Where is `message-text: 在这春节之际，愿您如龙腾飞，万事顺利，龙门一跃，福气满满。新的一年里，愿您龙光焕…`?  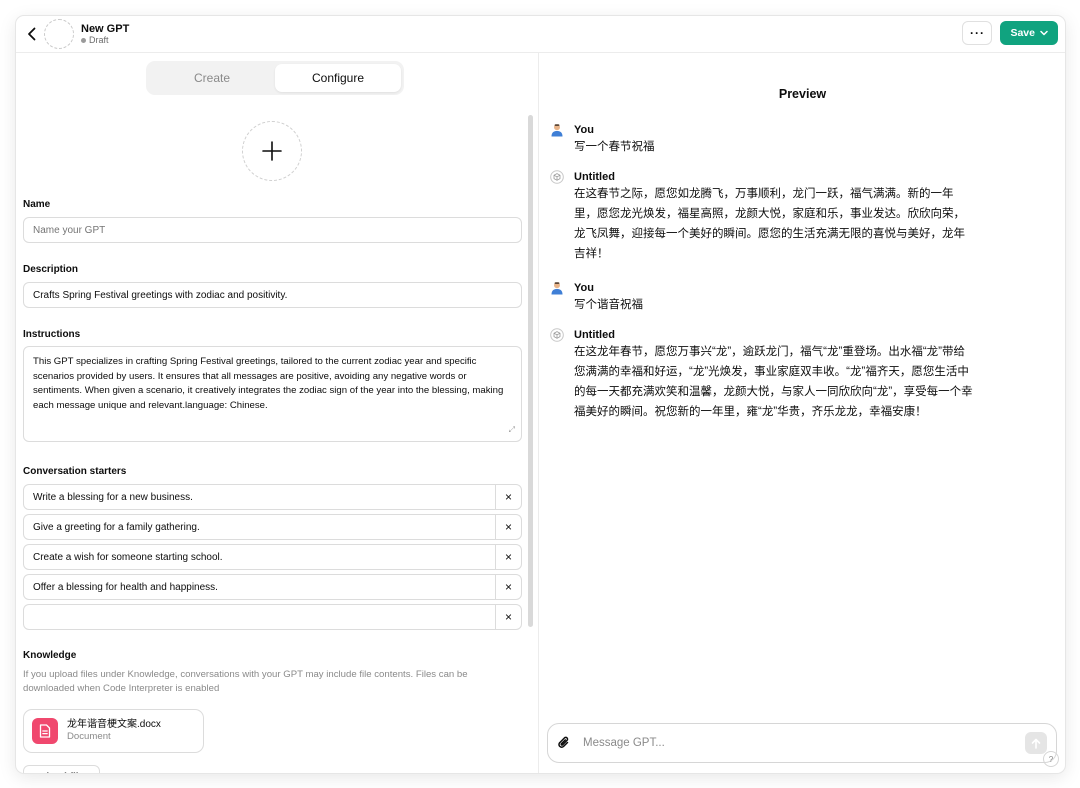
message-text: 在这春节之际，愿您如龙腾飞，万事顺利，龙门一跃，福气满满。新的一年里，愿您龙光焕… is located at coordinates (769, 224).